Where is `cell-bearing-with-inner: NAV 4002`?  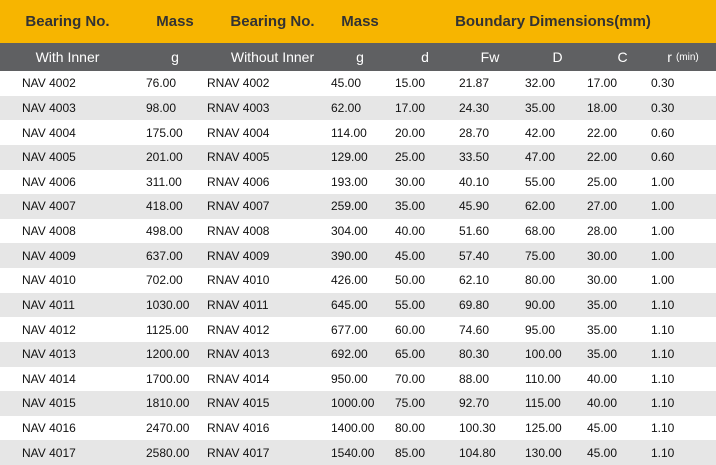
cell-bearing-with-inner: NAV 4002 is located at coordinates (49, 83).